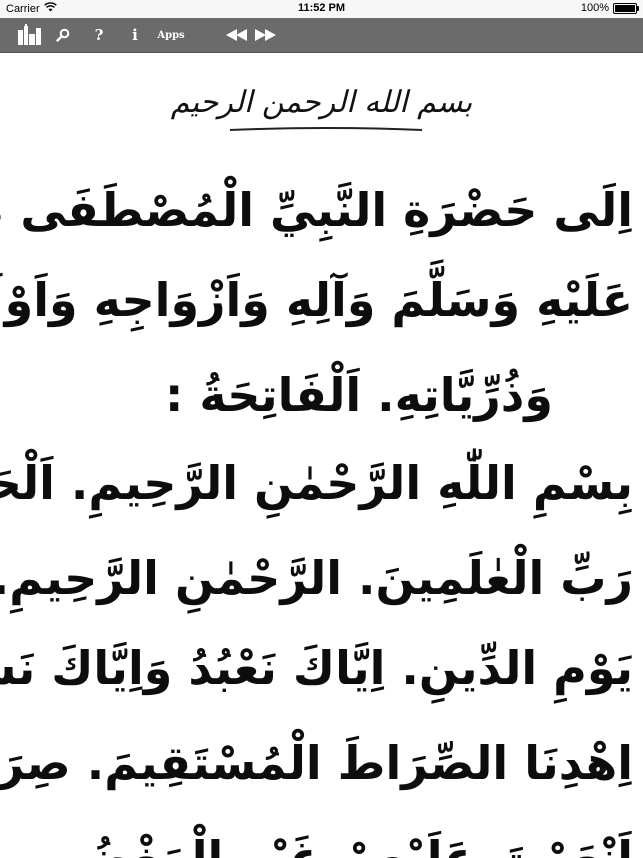 This screenshot has width=643, height=858. What do you see at coordinates (594, 8) in the screenshot?
I see `battery-percent: 100%` at bounding box center [594, 8].